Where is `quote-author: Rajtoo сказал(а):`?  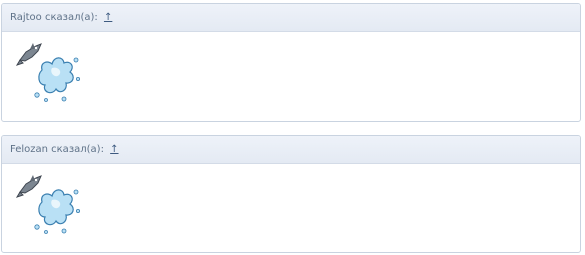
quote-author: Rajtoo сказал(а): is located at coordinates (55, 17).